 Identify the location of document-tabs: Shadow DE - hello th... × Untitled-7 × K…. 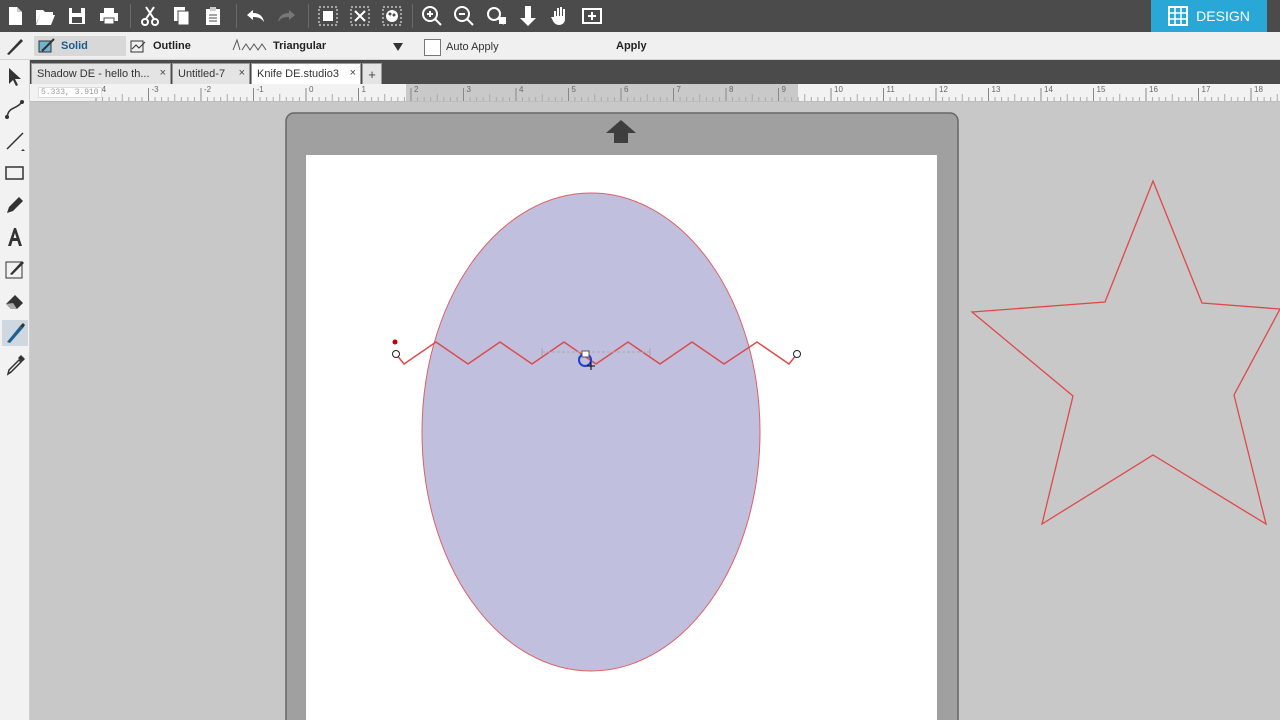
(655, 72).